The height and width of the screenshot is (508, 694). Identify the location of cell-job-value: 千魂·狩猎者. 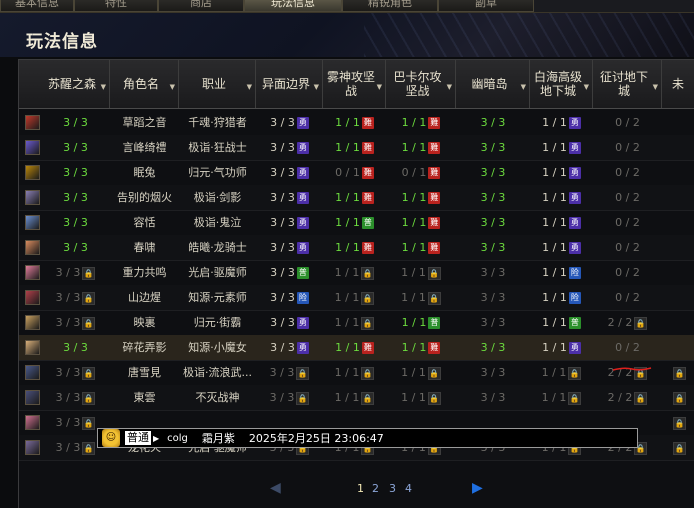
(217, 122).